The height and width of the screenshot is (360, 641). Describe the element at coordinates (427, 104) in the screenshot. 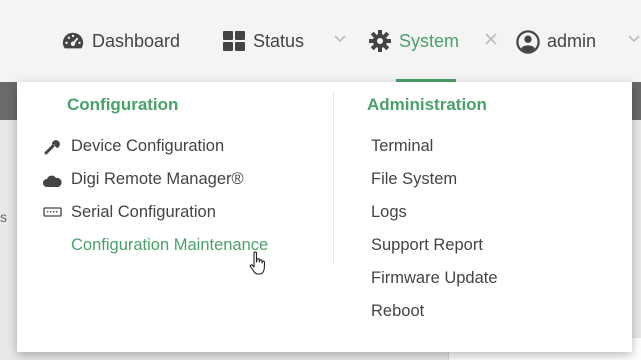

I see `administration-heading: Administration` at that location.